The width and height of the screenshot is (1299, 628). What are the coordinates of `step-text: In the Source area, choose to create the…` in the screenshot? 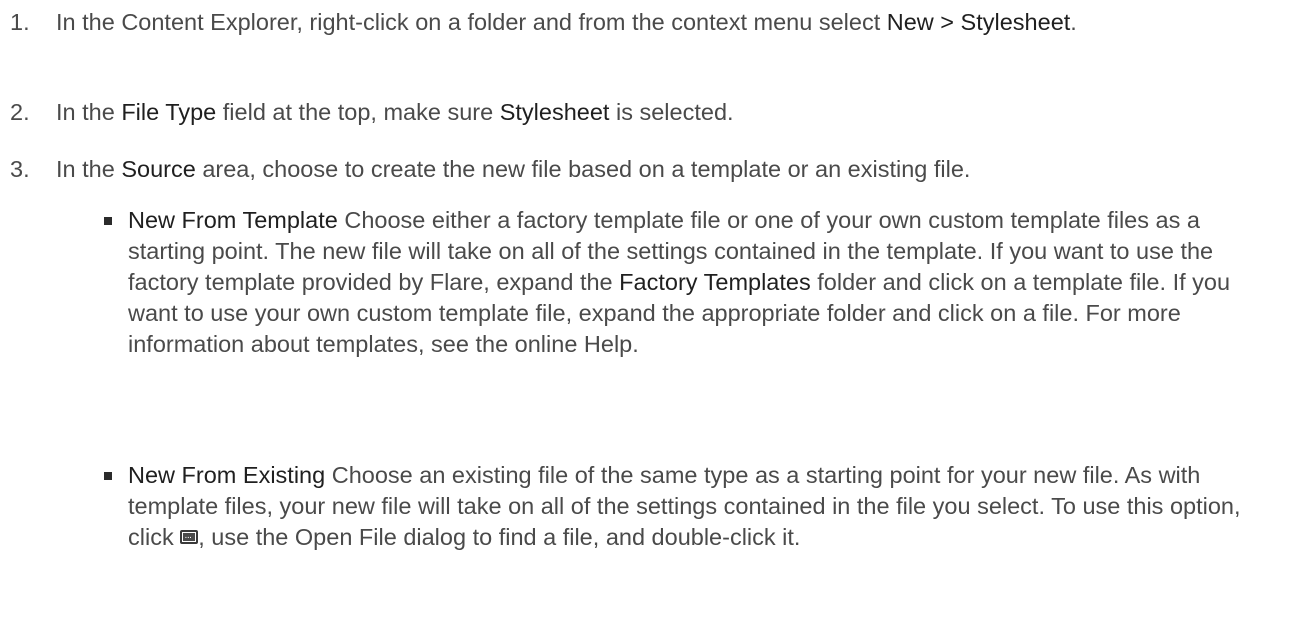 It's located at (656, 169).